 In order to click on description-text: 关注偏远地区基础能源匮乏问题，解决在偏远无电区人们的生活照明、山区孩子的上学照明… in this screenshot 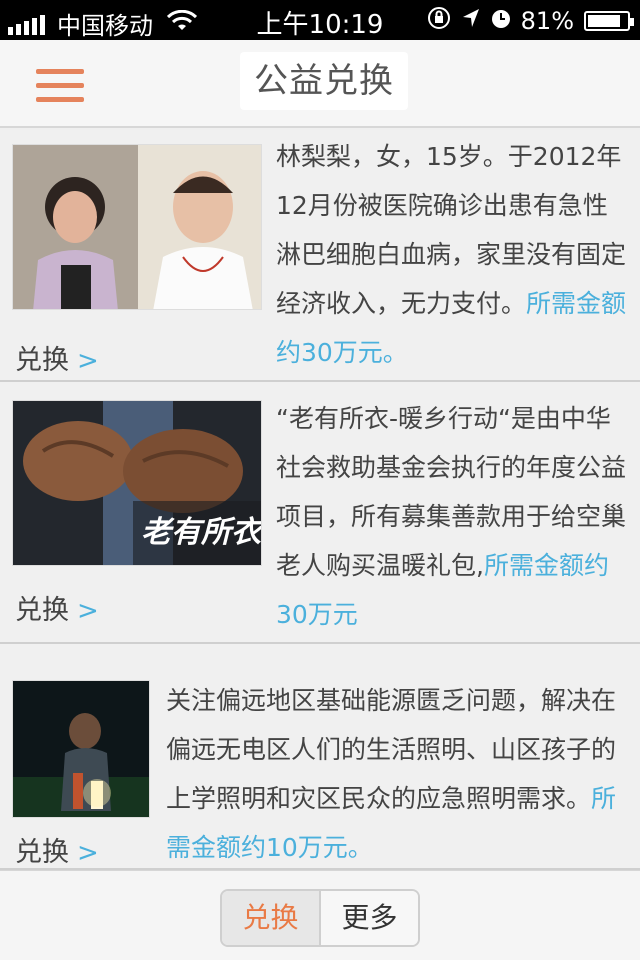, I will do `click(391, 749)`.